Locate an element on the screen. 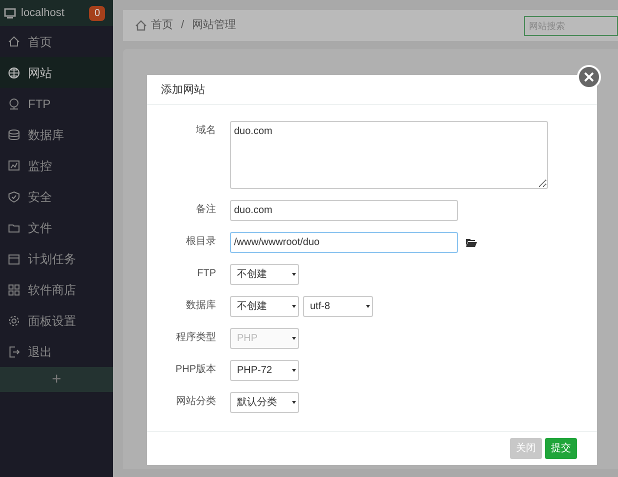  path-field: /www/wwwroot/duo is located at coordinates (344, 242).